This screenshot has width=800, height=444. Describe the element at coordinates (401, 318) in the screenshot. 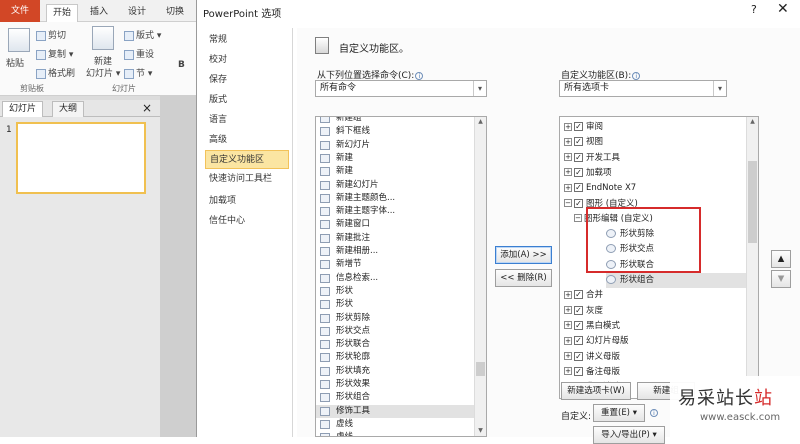

I see `command-item: 形状剪除` at that location.